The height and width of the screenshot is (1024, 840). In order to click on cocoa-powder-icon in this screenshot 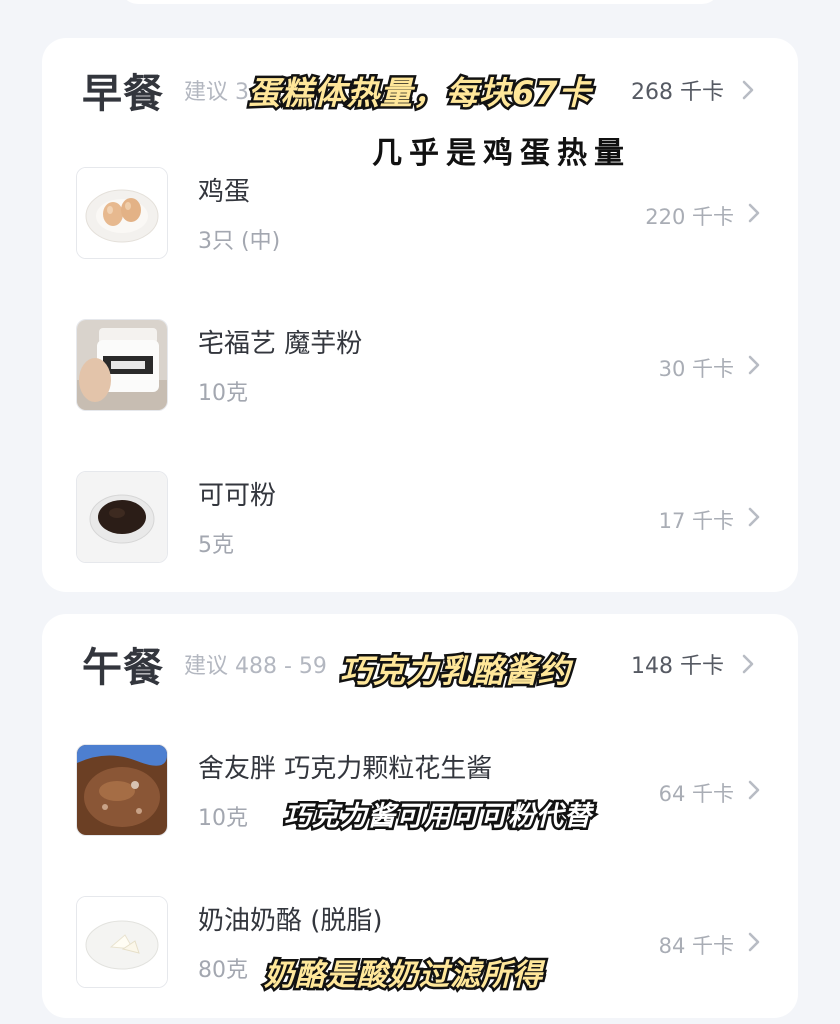, I will do `click(122, 517)`.